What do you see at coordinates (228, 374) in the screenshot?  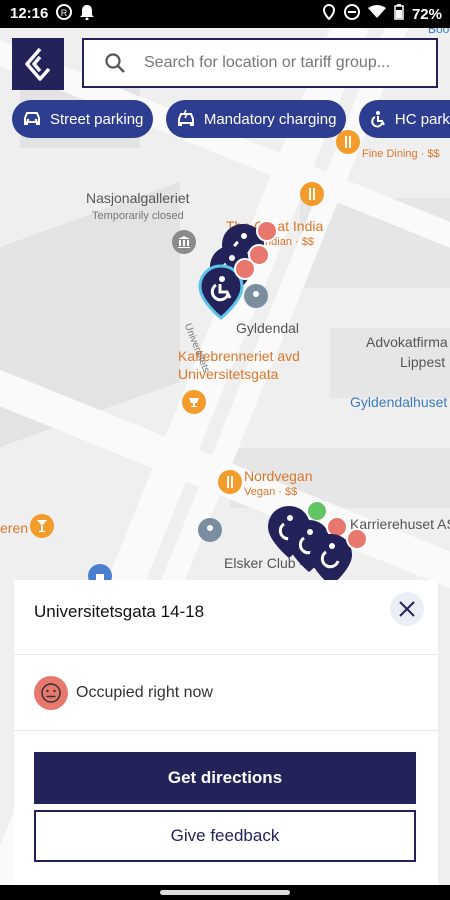 I see `map-label-kaffebrenneriet-2: Universitetsgata` at bounding box center [228, 374].